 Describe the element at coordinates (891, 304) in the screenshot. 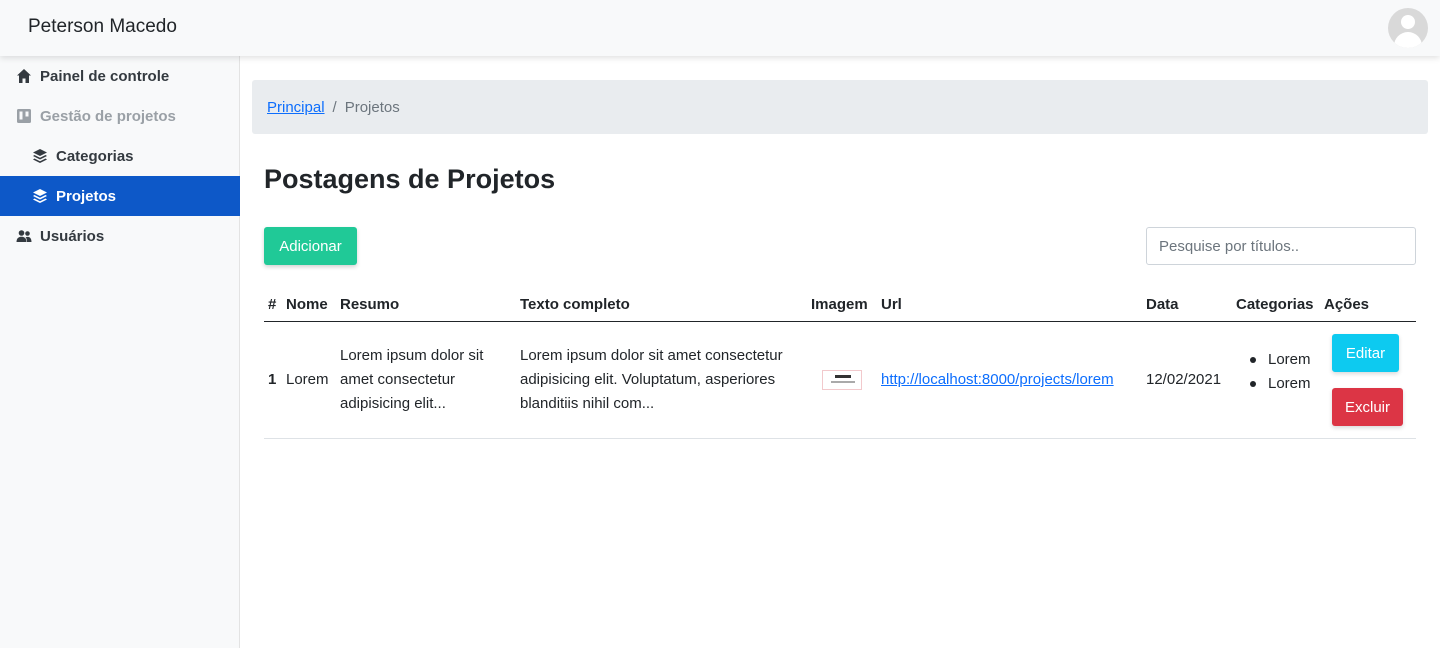

I see `column-header-url: Url` at that location.